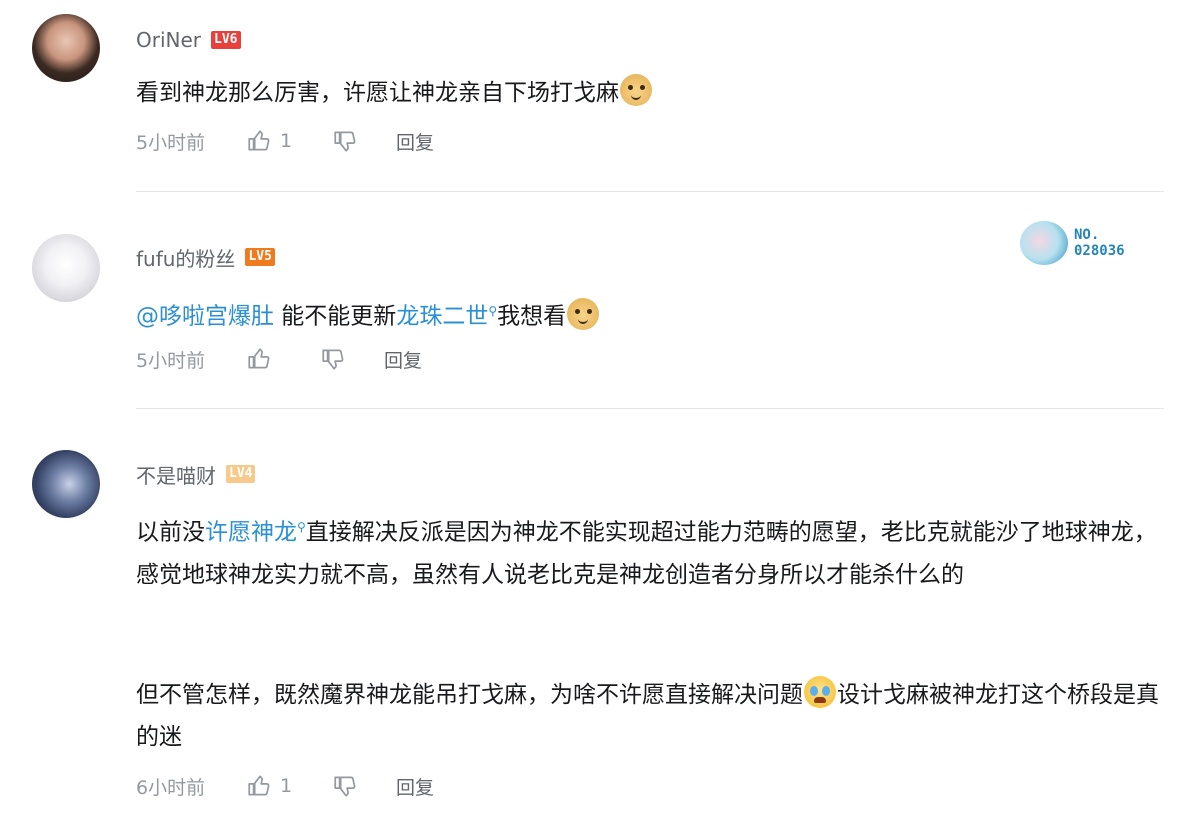 The height and width of the screenshot is (825, 1184). I want to click on comment-text-part: 以前没, so click(170, 532).